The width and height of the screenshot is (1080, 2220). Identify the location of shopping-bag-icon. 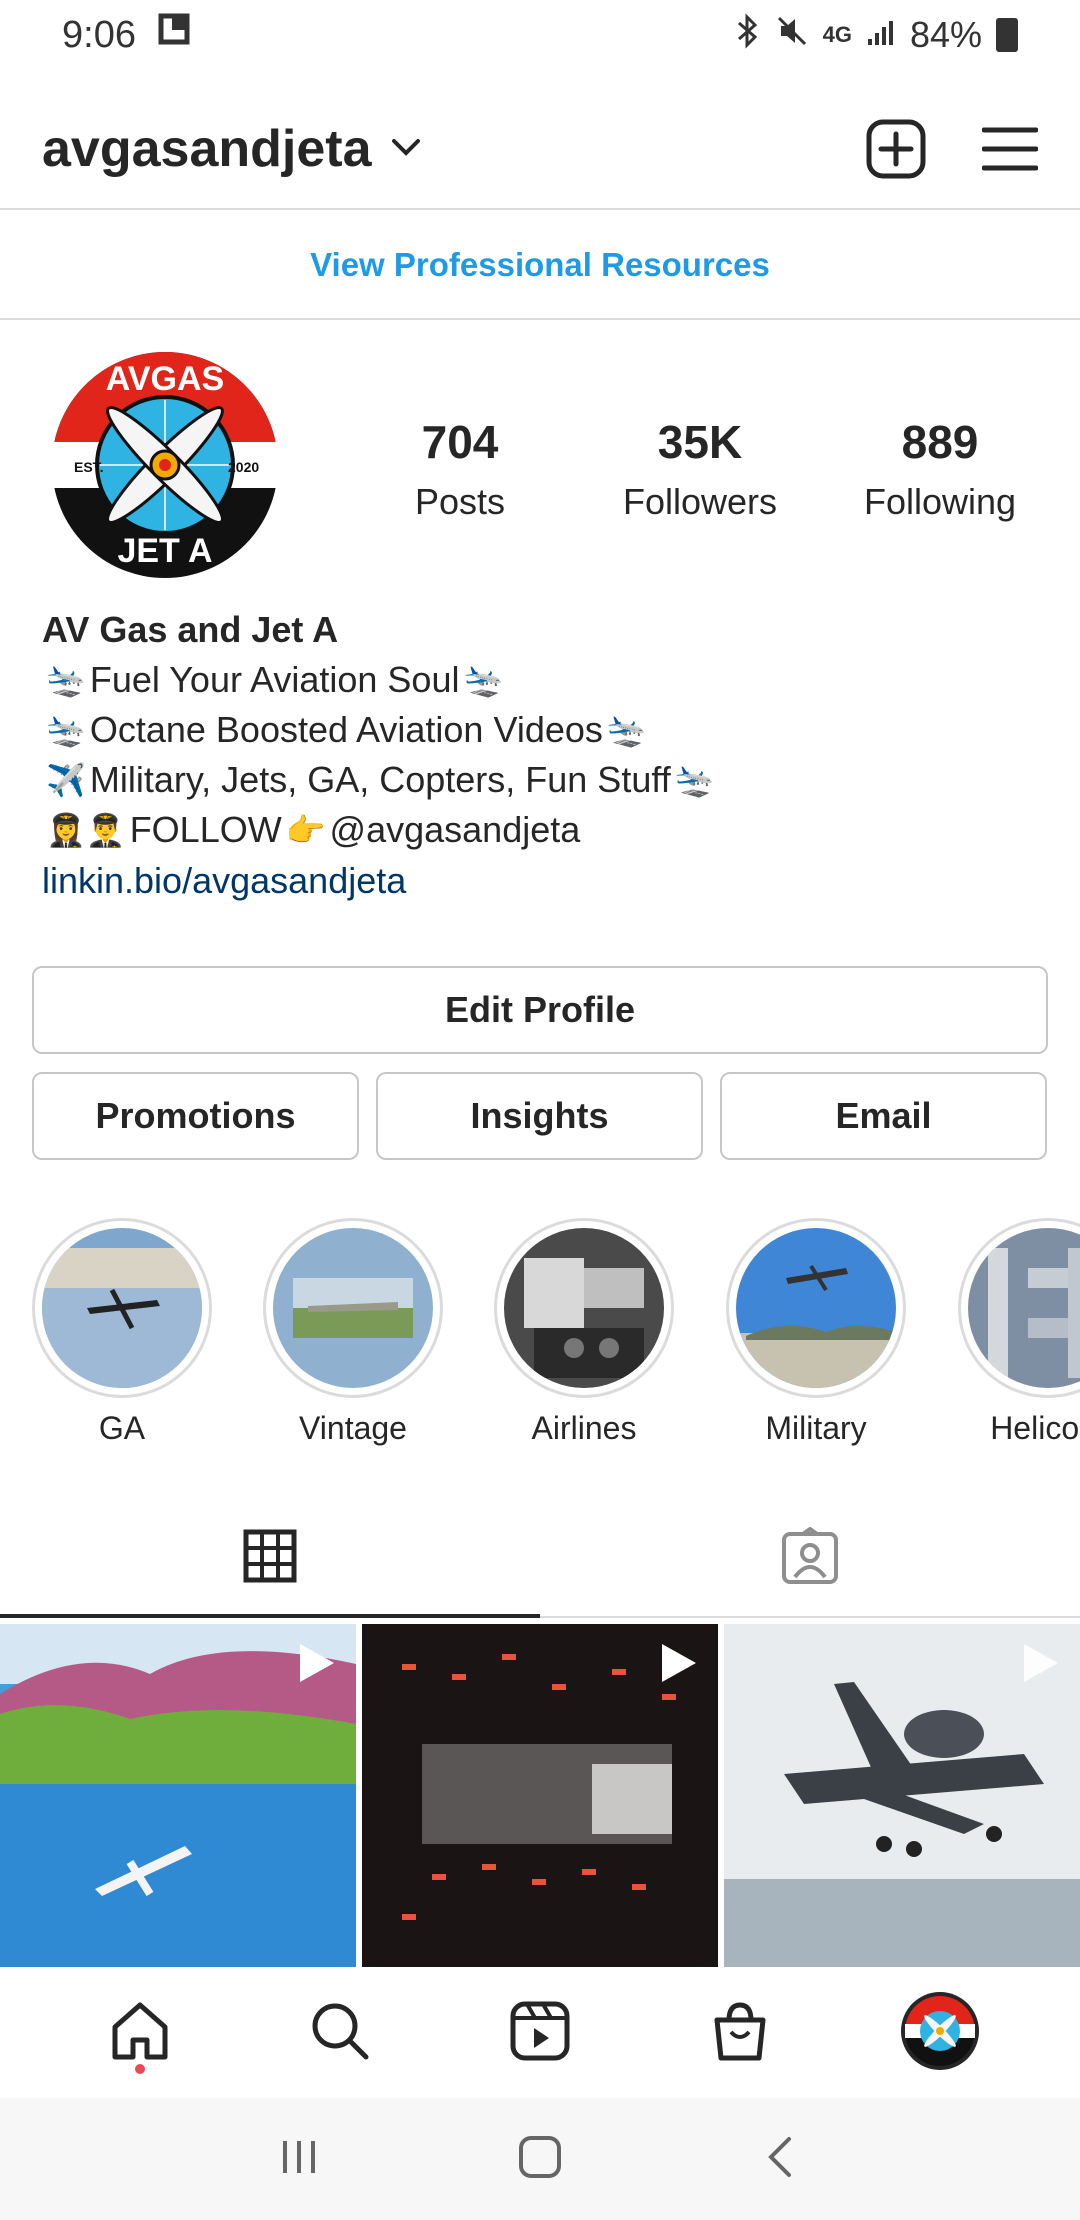
(740, 2033).